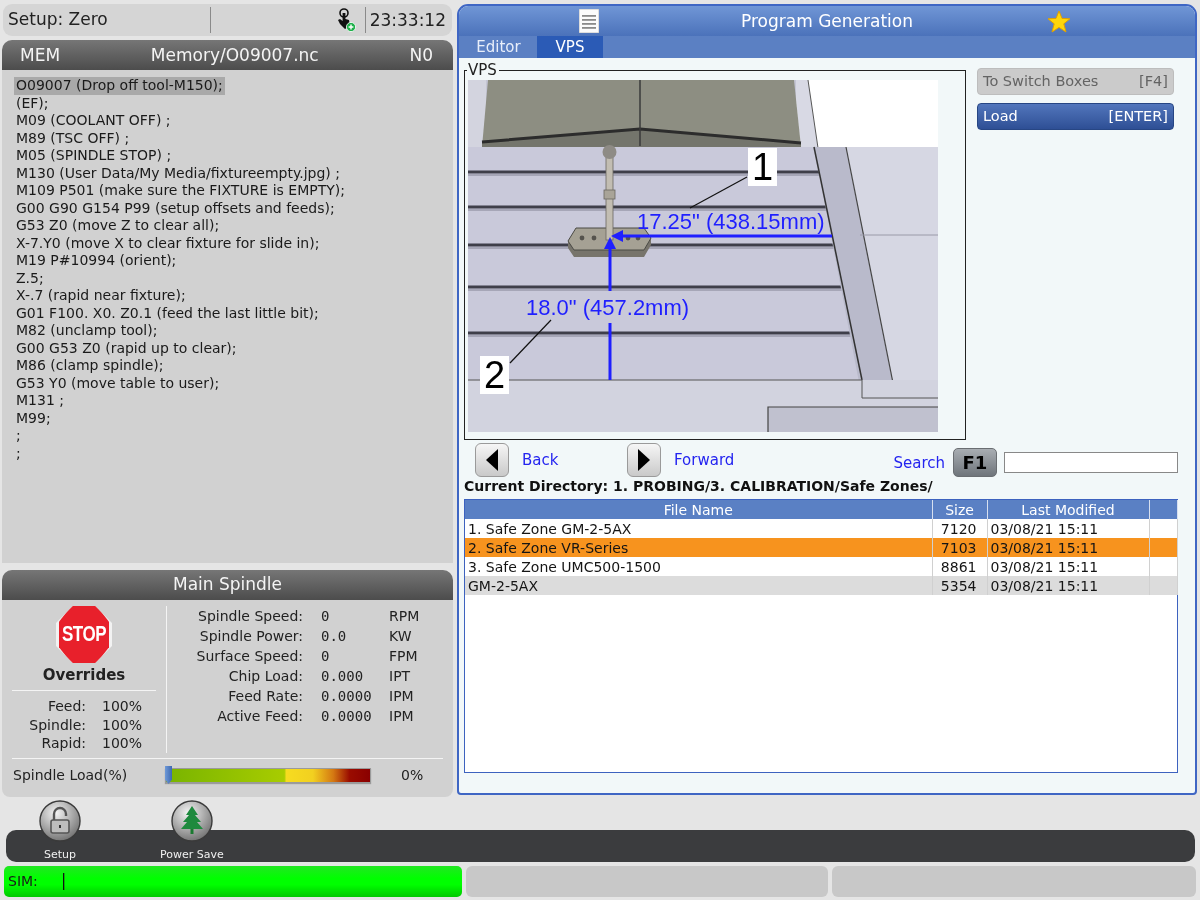  What do you see at coordinates (495, 375) in the screenshot?
I see `callout-number: 2` at bounding box center [495, 375].